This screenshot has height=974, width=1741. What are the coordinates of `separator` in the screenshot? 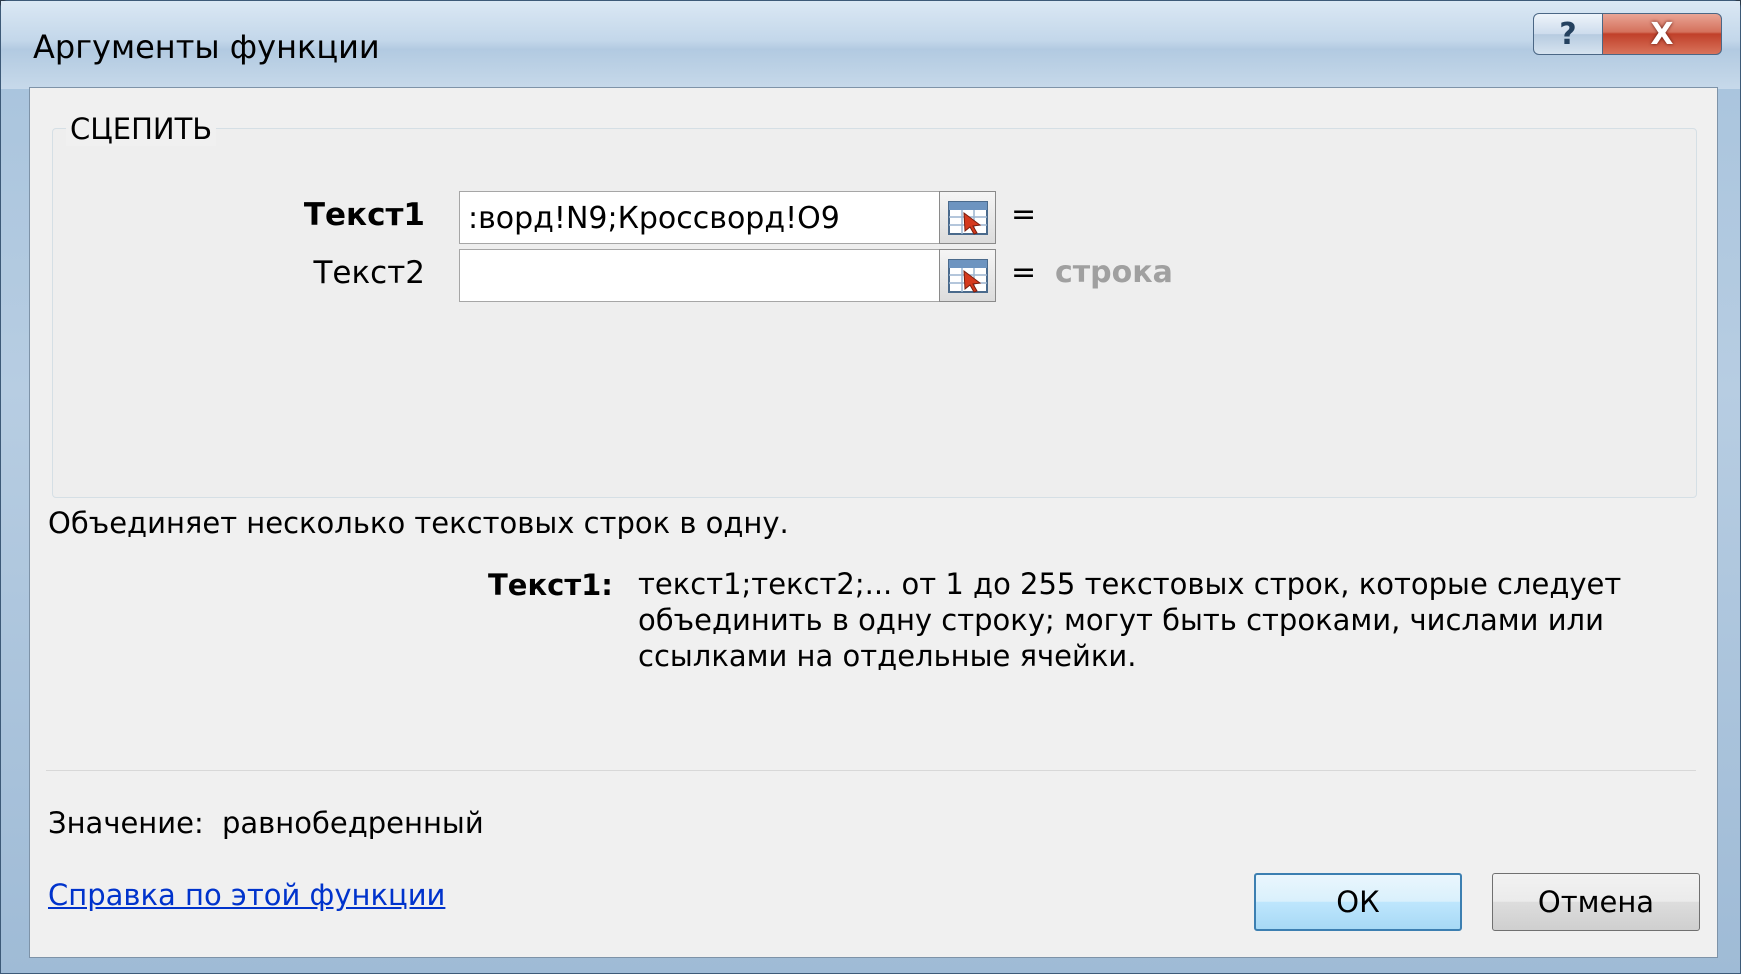 It's located at (871, 770).